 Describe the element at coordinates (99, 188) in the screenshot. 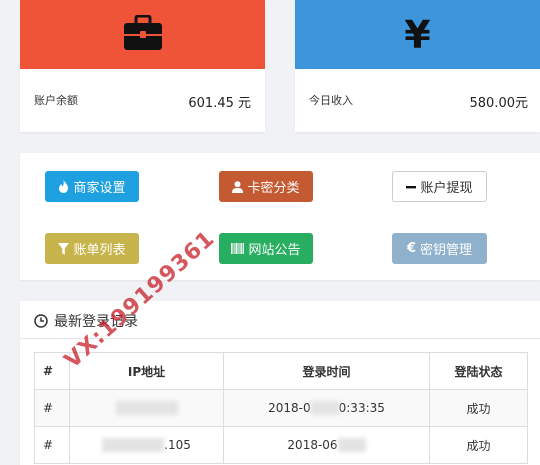

I see `merchant-settings-label: 商家设置` at that location.